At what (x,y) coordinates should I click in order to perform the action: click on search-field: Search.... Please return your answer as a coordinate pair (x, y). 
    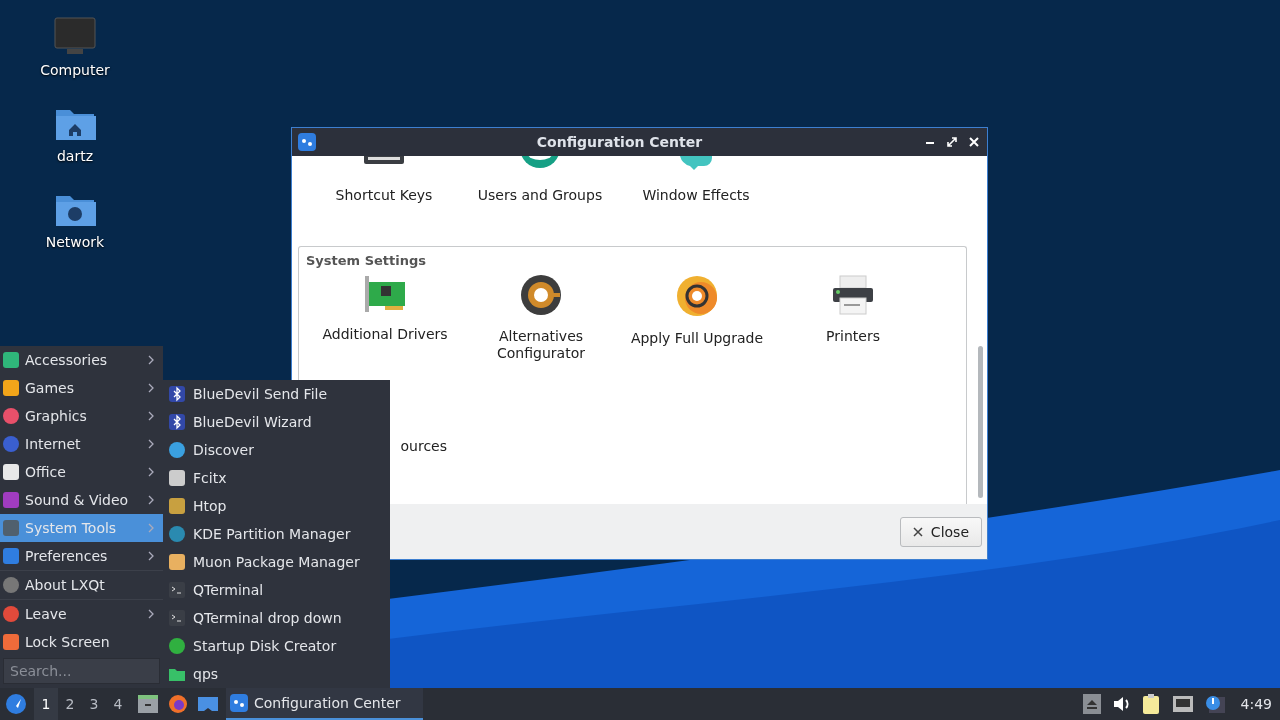
    Looking at the image, I should click on (81, 671).